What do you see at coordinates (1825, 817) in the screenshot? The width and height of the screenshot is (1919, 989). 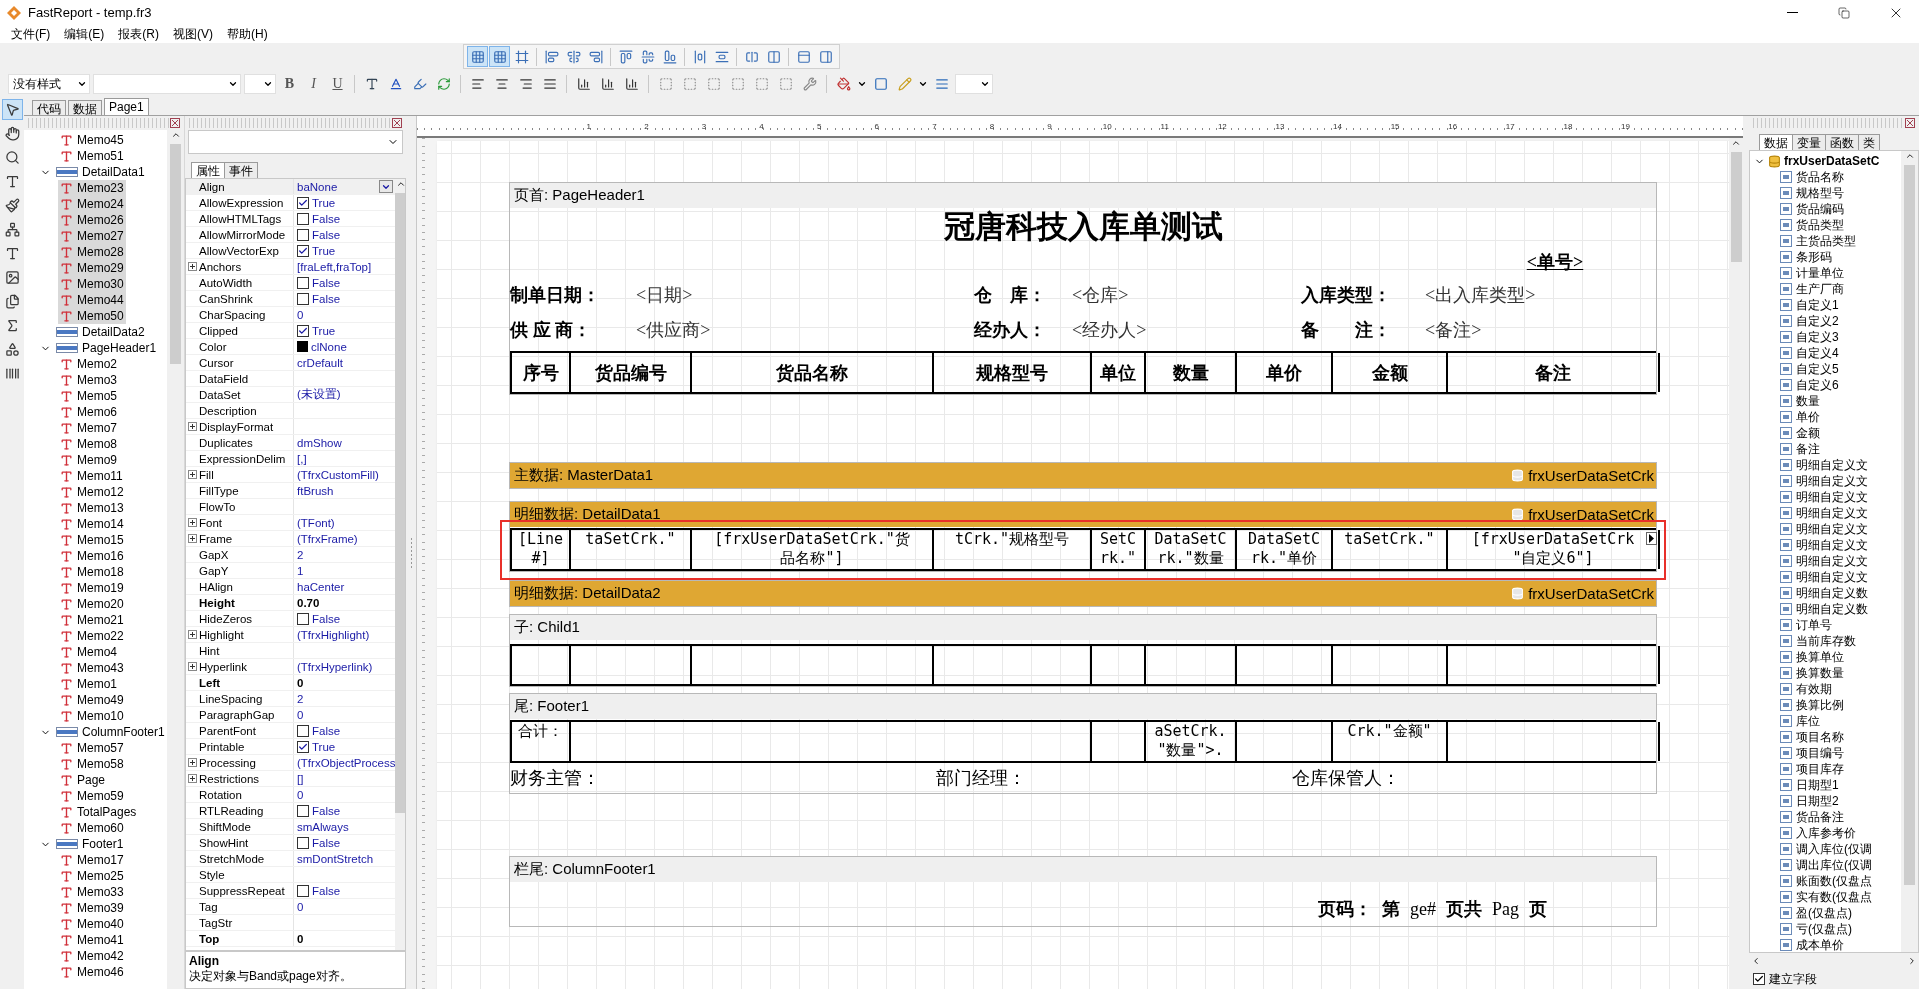 I see `field-item: 货品备注` at bounding box center [1825, 817].